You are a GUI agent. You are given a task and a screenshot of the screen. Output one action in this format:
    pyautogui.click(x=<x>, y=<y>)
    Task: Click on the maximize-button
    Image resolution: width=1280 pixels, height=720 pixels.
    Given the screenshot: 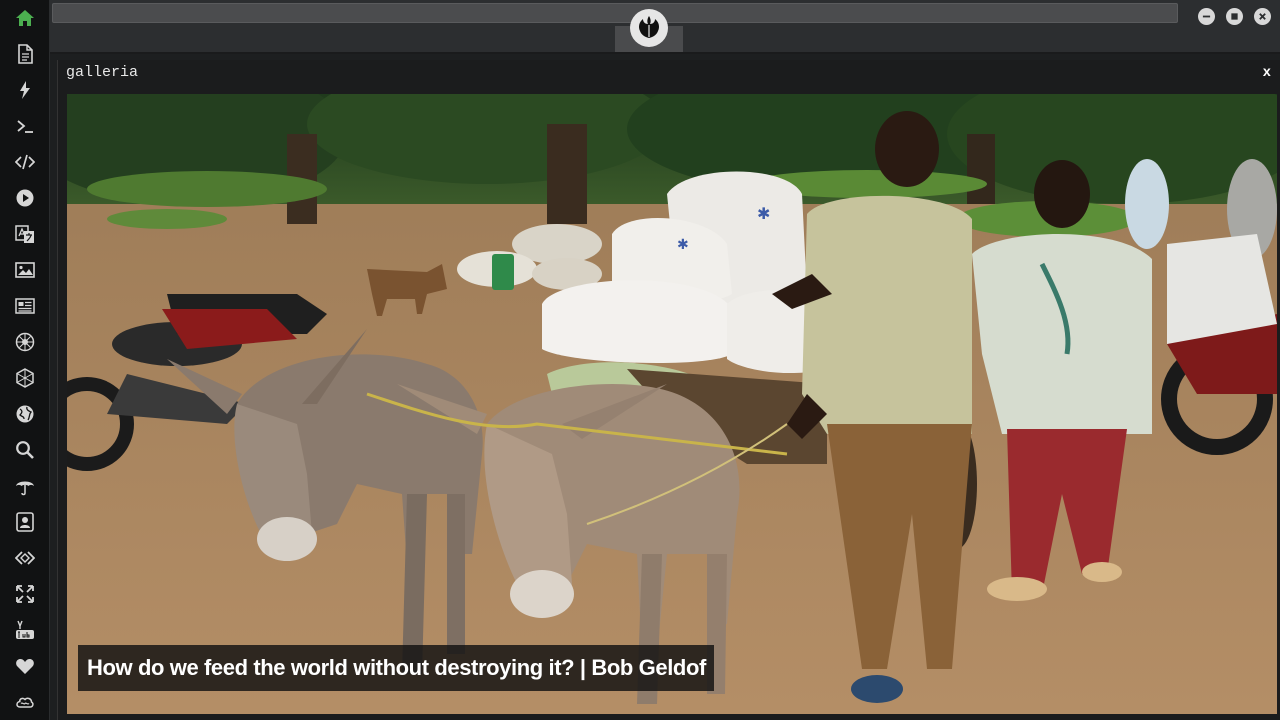 What is the action you would take?
    pyautogui.click(x=1234, y=16)
    